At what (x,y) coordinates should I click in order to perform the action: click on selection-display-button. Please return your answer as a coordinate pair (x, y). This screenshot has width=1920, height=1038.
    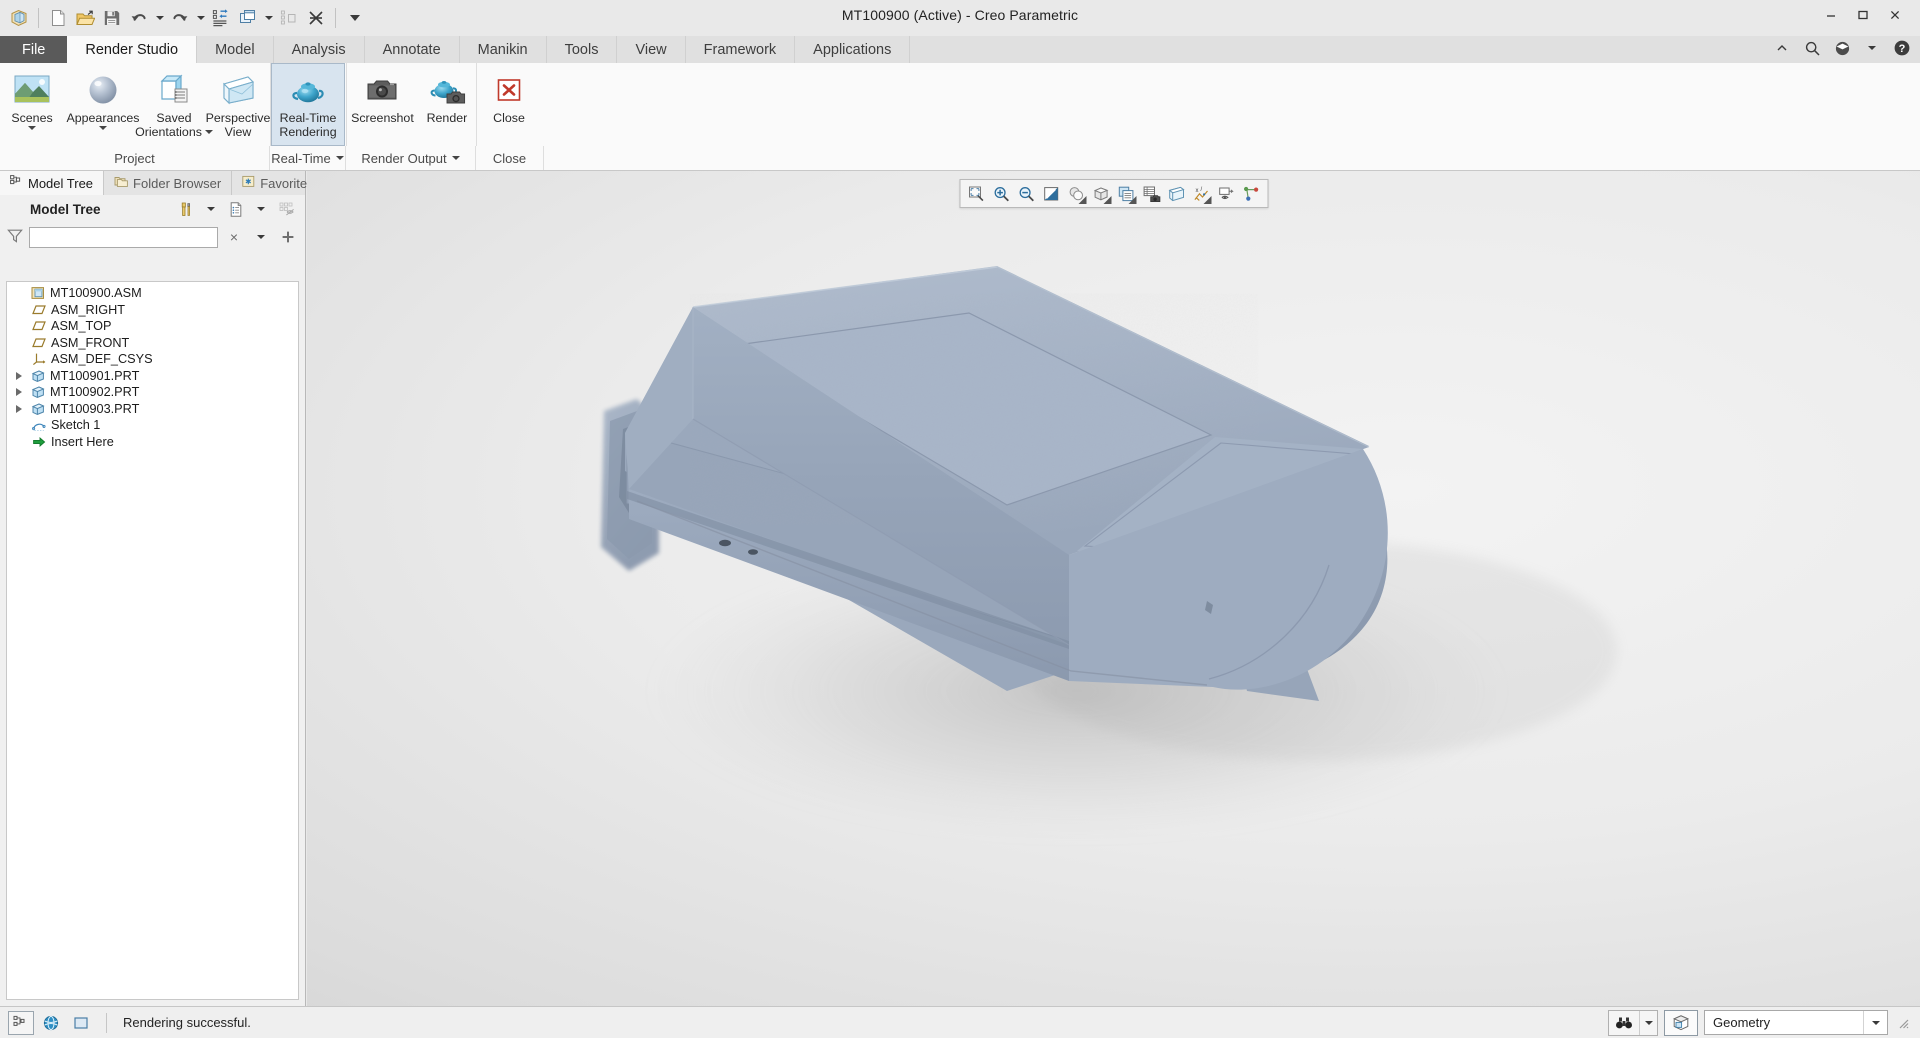
    Looking at the image, I should click on (1681, 1022).